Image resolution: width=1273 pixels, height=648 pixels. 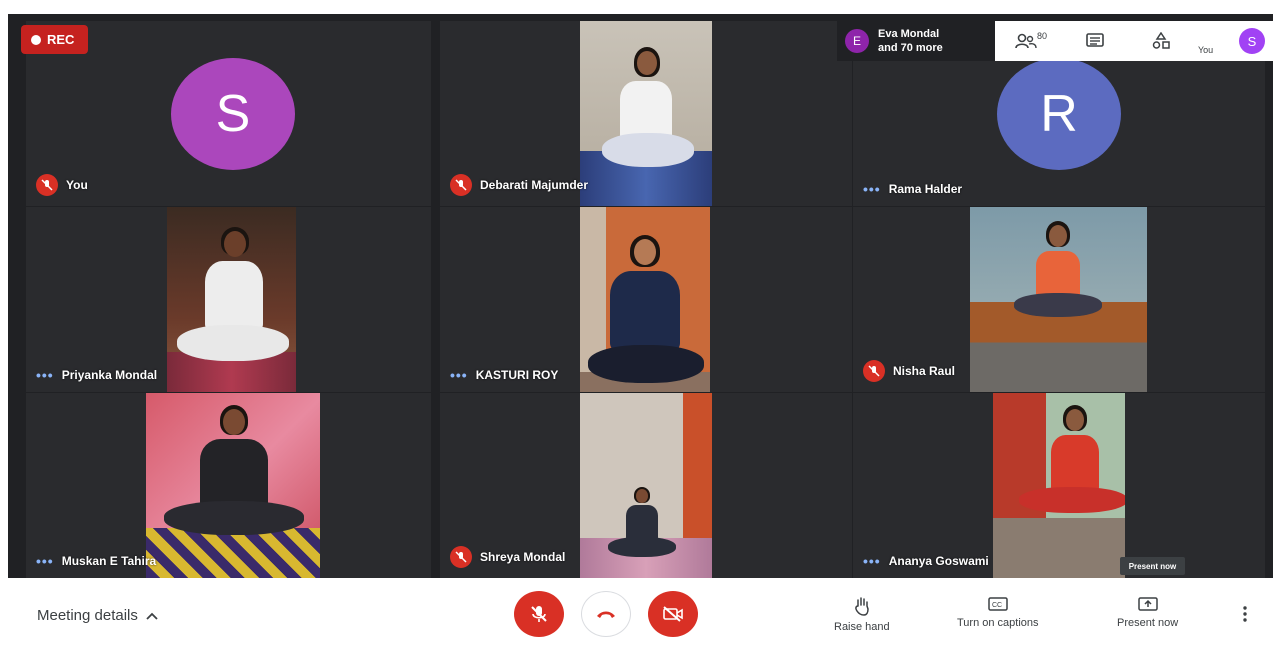 I want to click on hand-icon, so click(x=861, y=606).